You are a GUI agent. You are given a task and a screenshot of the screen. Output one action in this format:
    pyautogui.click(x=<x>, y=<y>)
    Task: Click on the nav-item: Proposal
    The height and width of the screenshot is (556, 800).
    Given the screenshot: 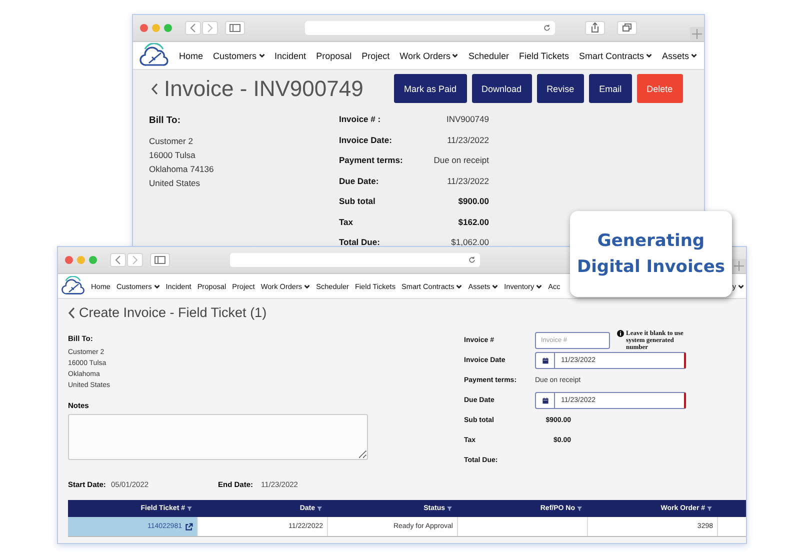 What is the action you would take?
    pyautogui.click(x=334, y=55)
    